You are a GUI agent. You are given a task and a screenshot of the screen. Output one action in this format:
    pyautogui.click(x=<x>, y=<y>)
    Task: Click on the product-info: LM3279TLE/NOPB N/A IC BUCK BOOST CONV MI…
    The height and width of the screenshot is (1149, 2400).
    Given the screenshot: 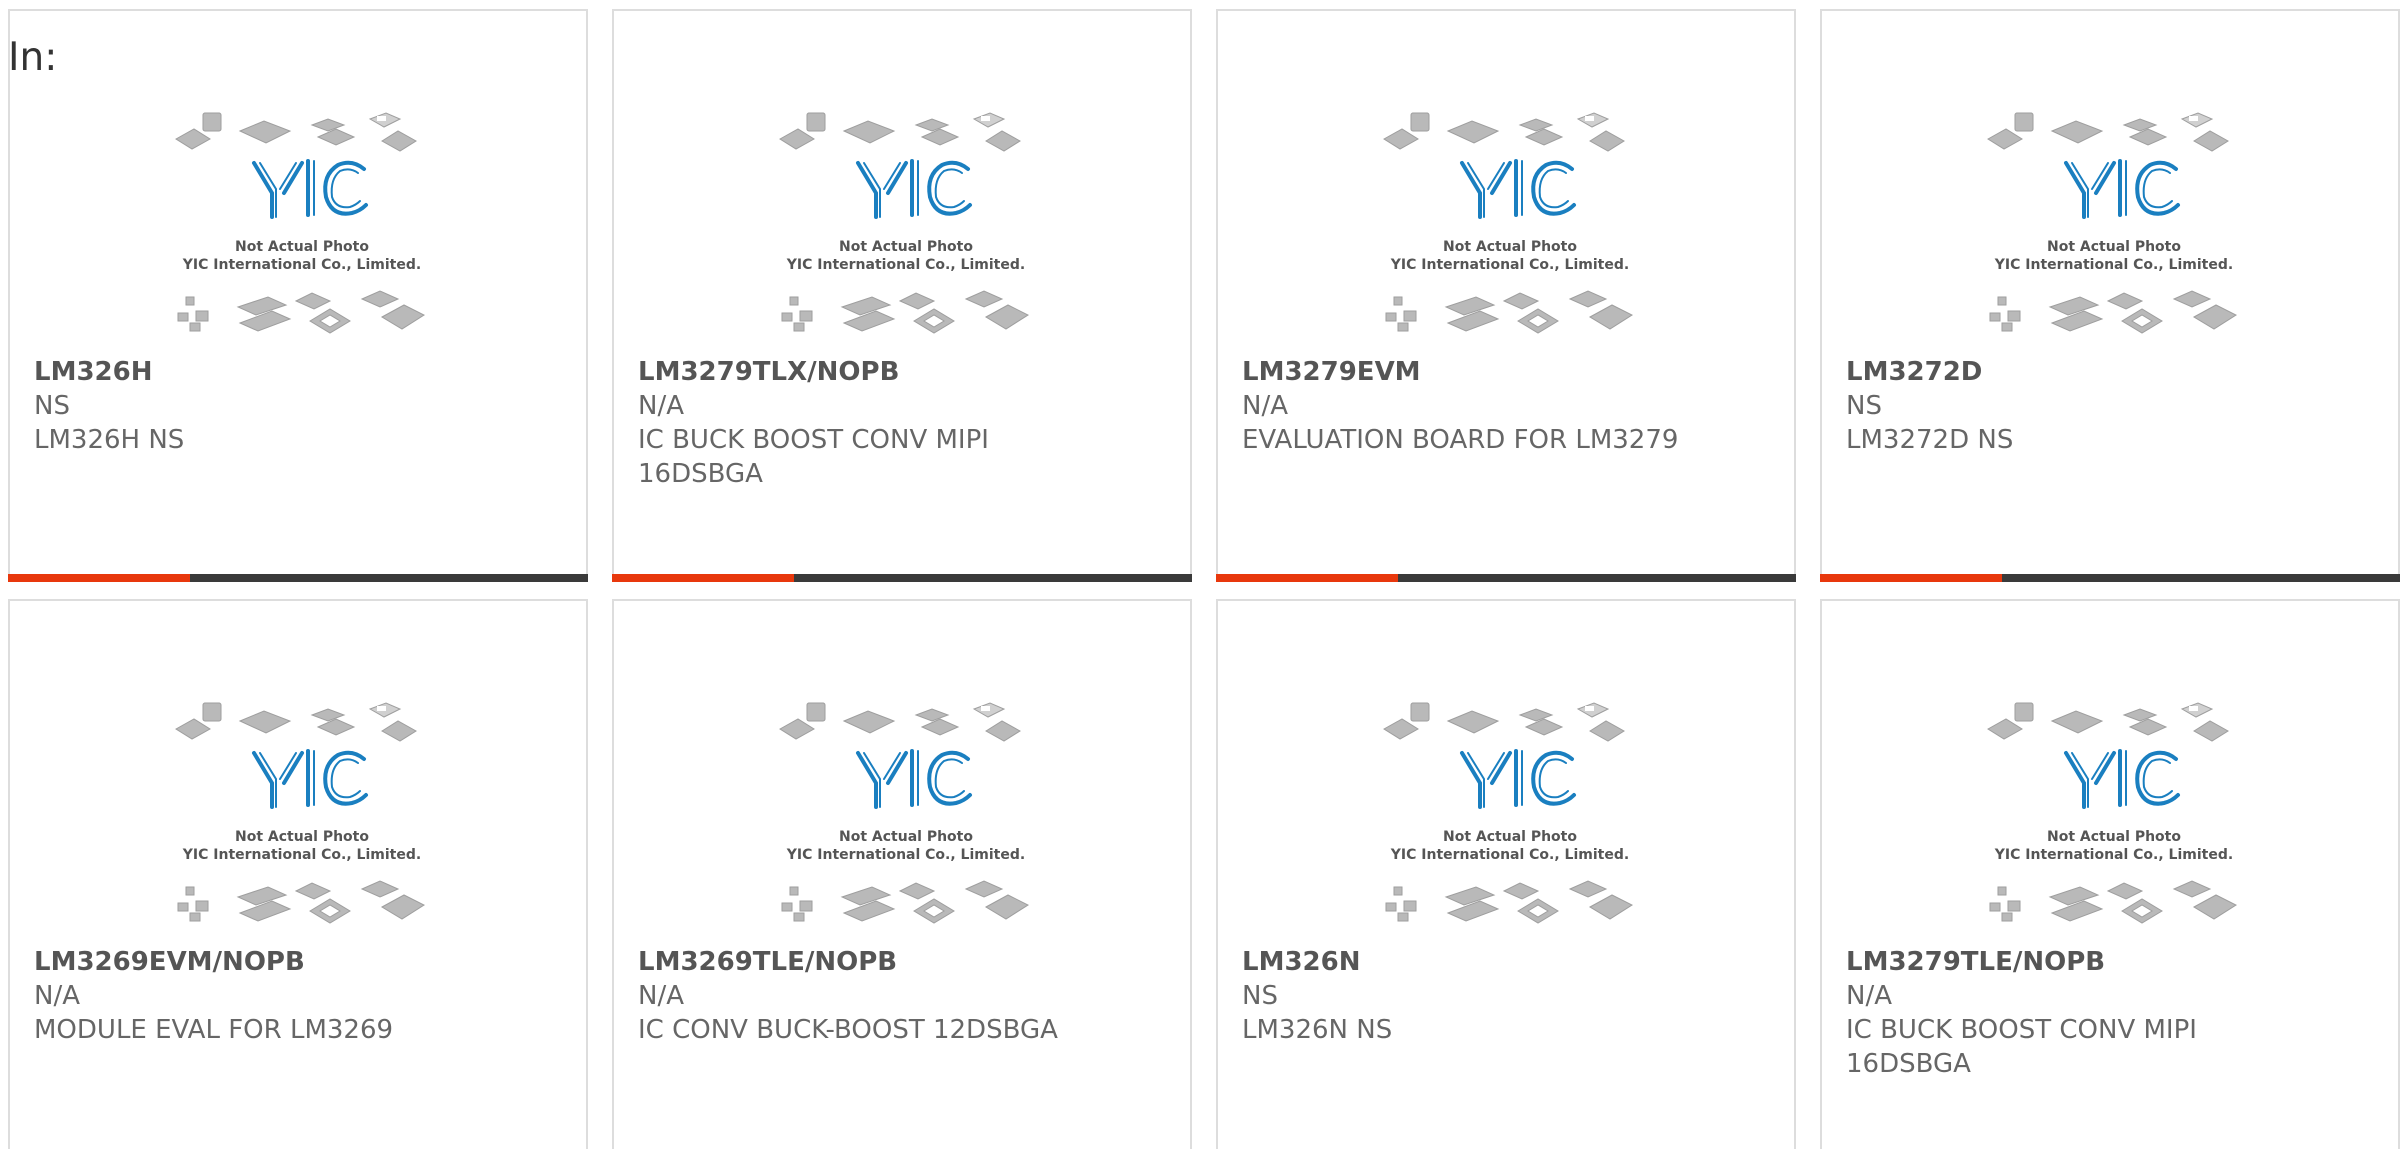 What is the action you would take?
    pyautogui.click(x=2066, y=1013)
    